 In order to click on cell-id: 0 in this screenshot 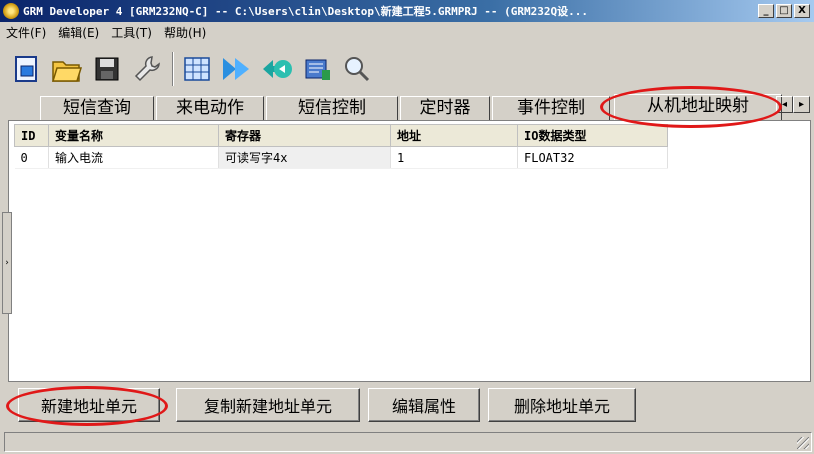, I will do `click(31, 157)`.